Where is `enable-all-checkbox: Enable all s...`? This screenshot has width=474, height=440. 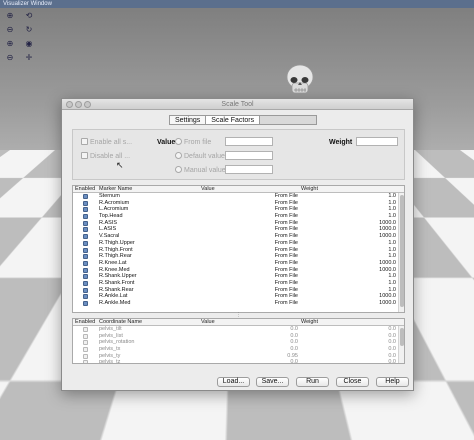
enable-all-checkbox: Enable all s... is located at coordinates (106, 142).